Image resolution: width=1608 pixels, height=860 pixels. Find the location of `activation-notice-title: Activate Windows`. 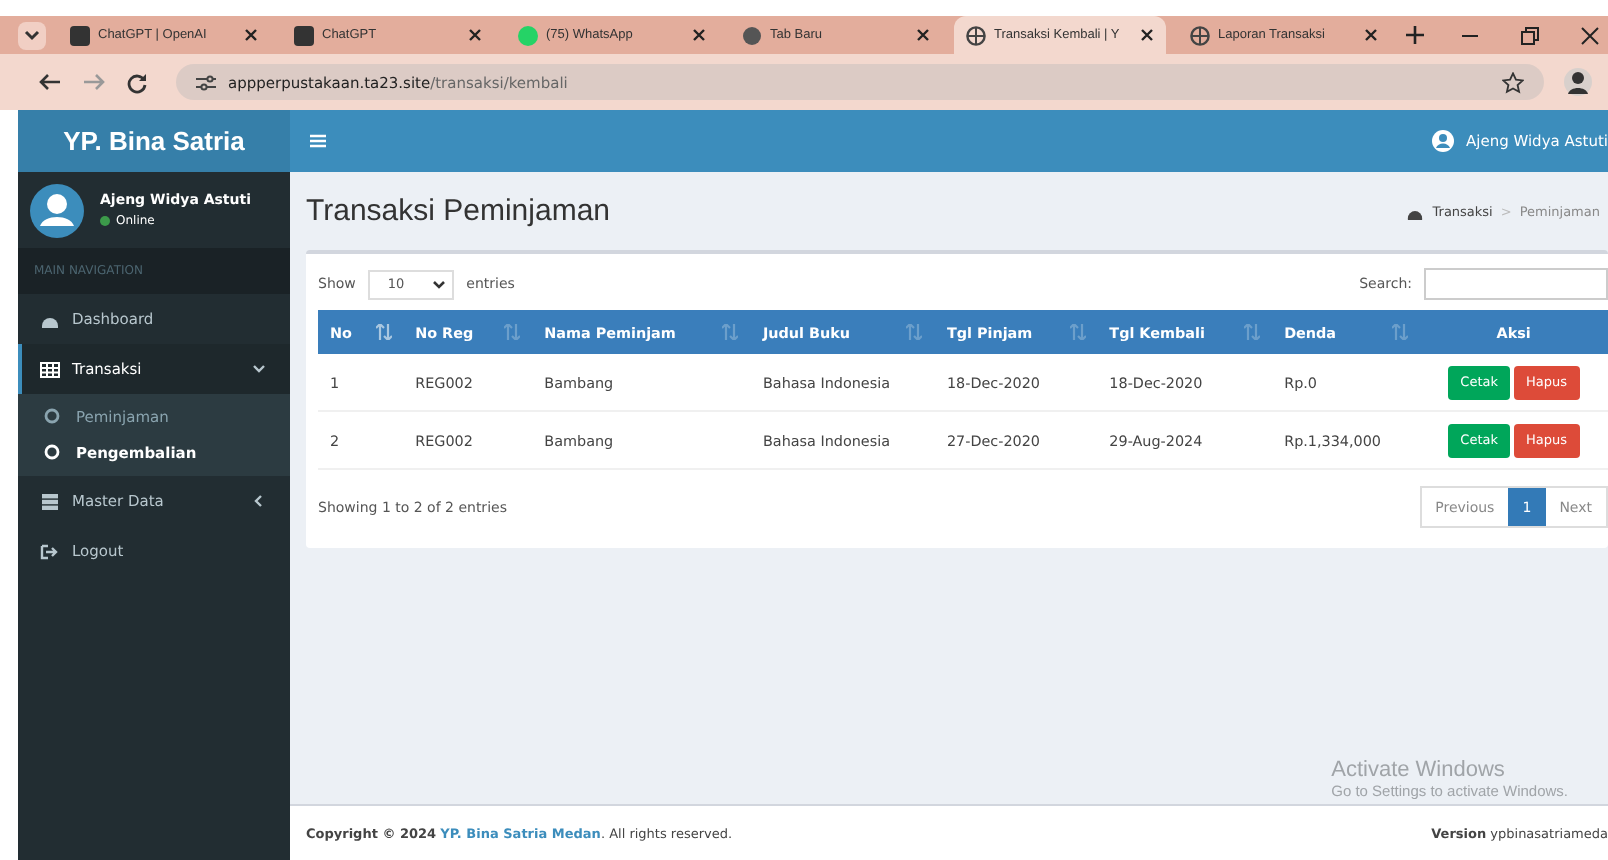

activation-notice-title: Activate Windows is located at coordinates (1419, 770).